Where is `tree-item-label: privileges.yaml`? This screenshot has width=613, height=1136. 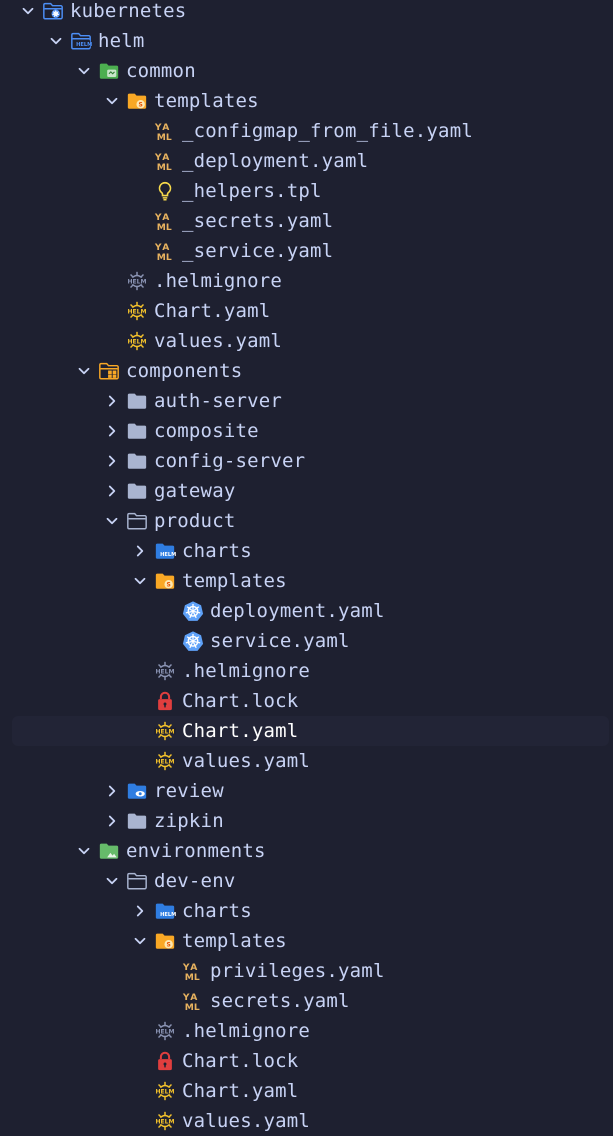
tree-item-label: privileges.yaml is located at coordinates (297, 971).